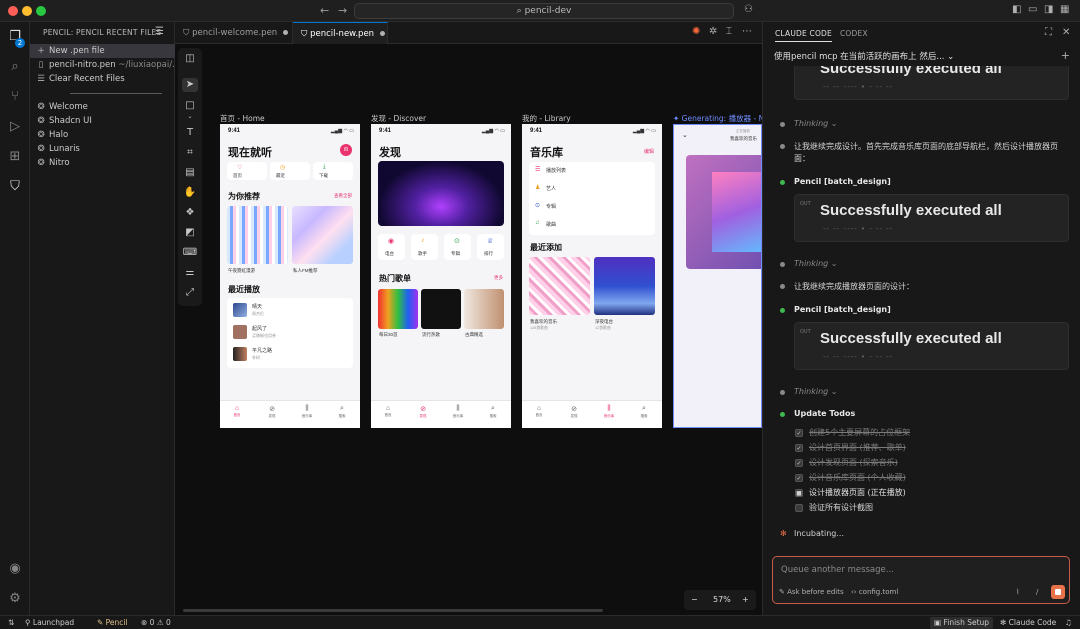  Describe the element at coordinates (247, 171) in the screenshot. I see `quick-card: ♡ 首页` at that location.